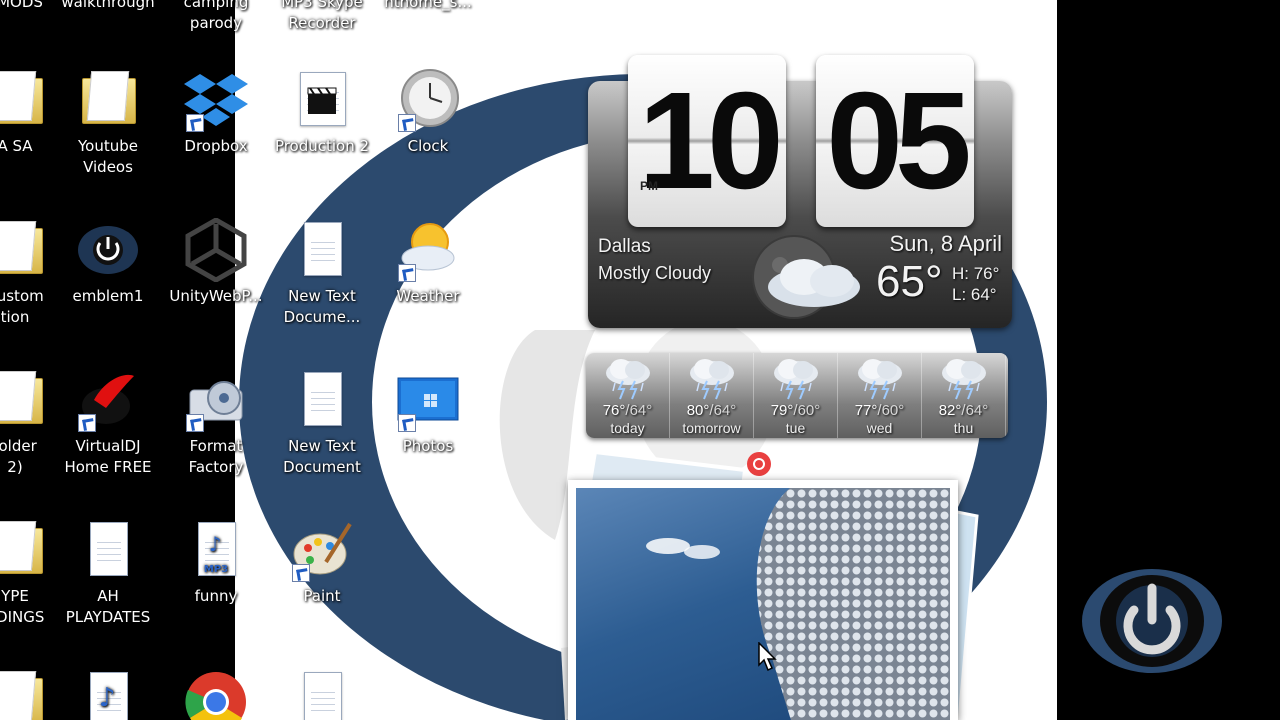 This screenshot has height=720, width=1280. Describe the element at coordinates (322, 456) in the screenshot. I see `icon-label: New Text Document` at that location.